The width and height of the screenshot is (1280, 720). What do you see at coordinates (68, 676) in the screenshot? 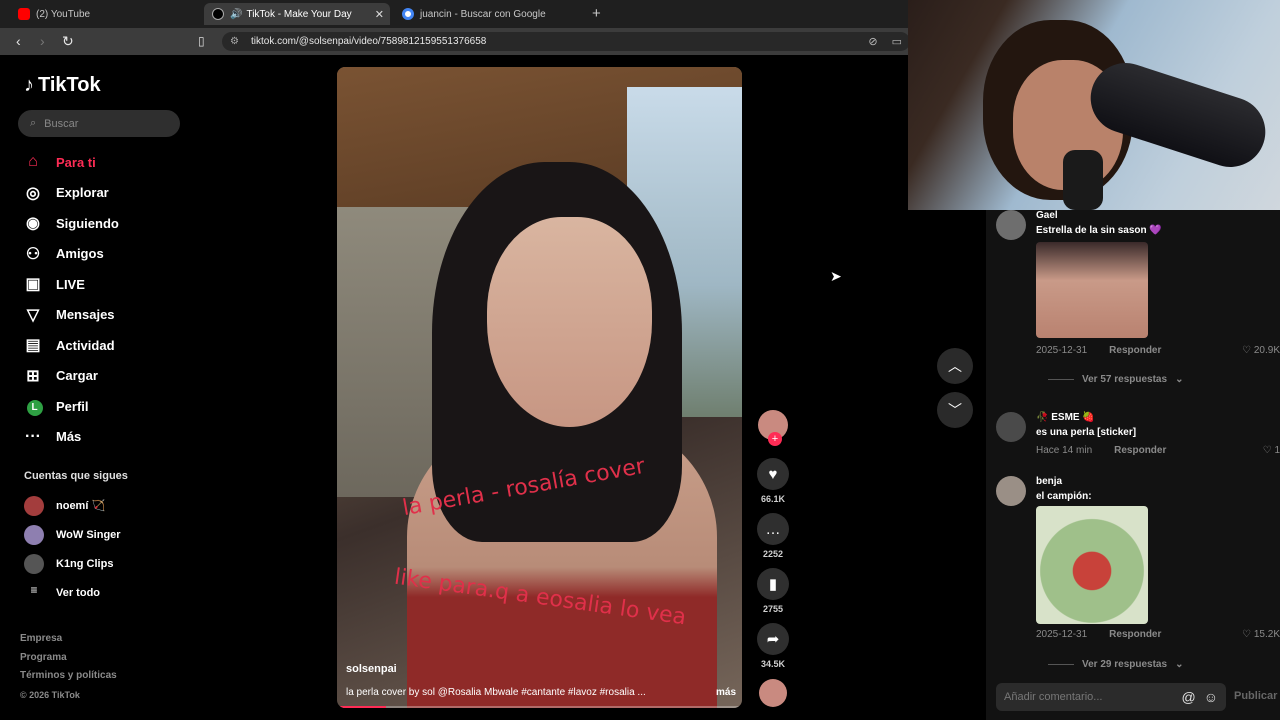
I see `footer-link-terminos: Términos y políticas` at bounding box center [68, 676].